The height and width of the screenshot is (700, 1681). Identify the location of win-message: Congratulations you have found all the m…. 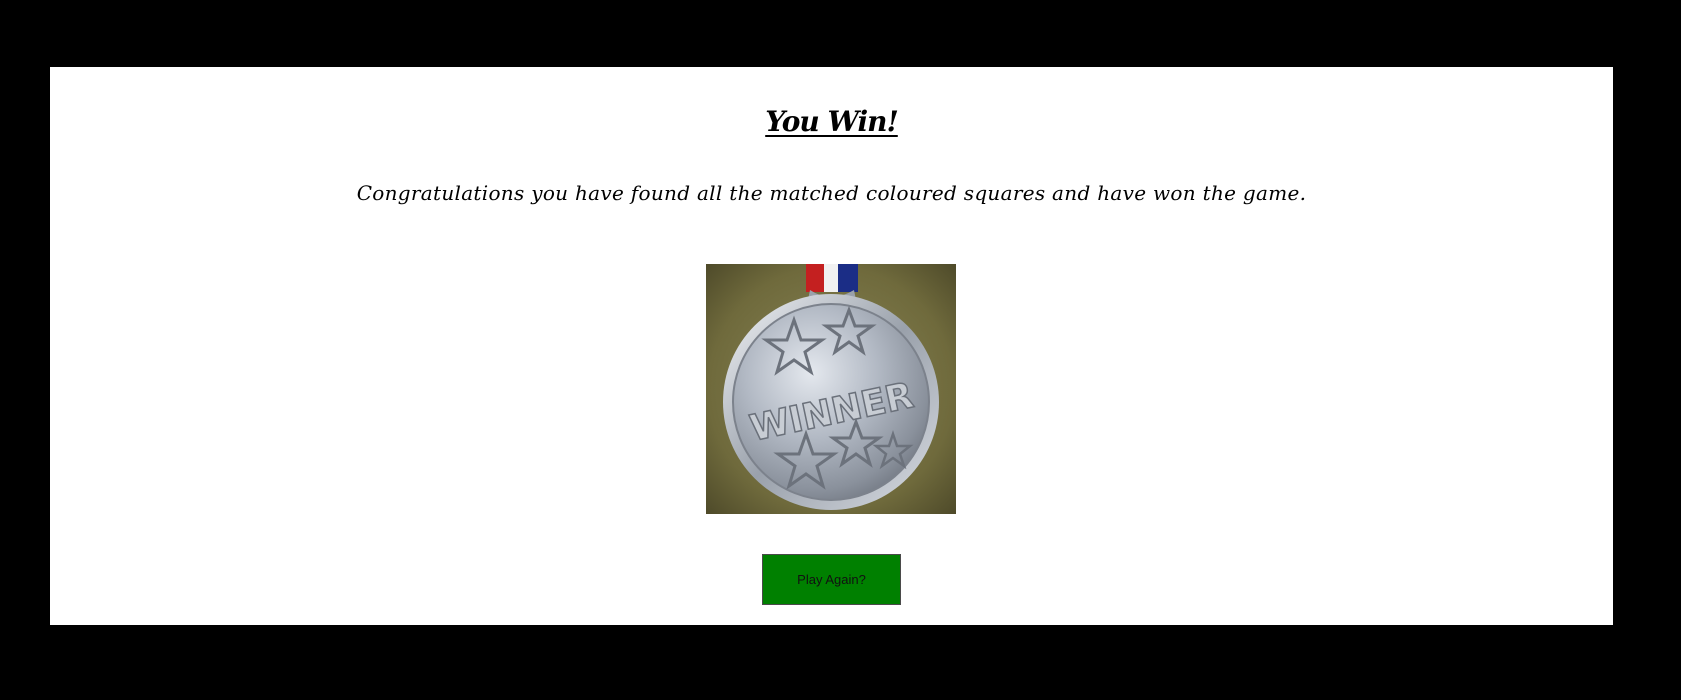
(831, 193).